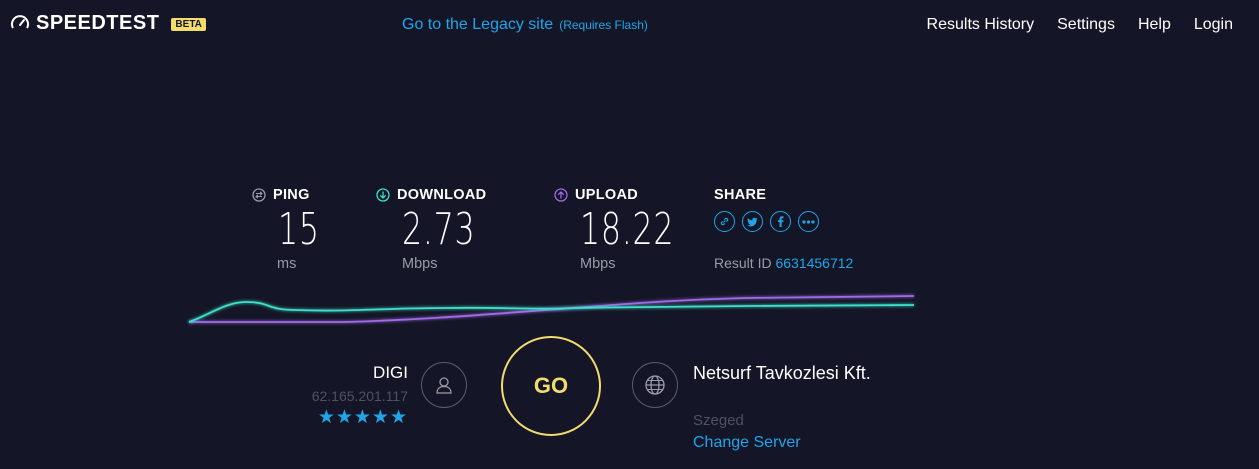 The height and width of the screenshot is (469, 1259). I want to click on result-id-label: Result ID, so click(743, 263).